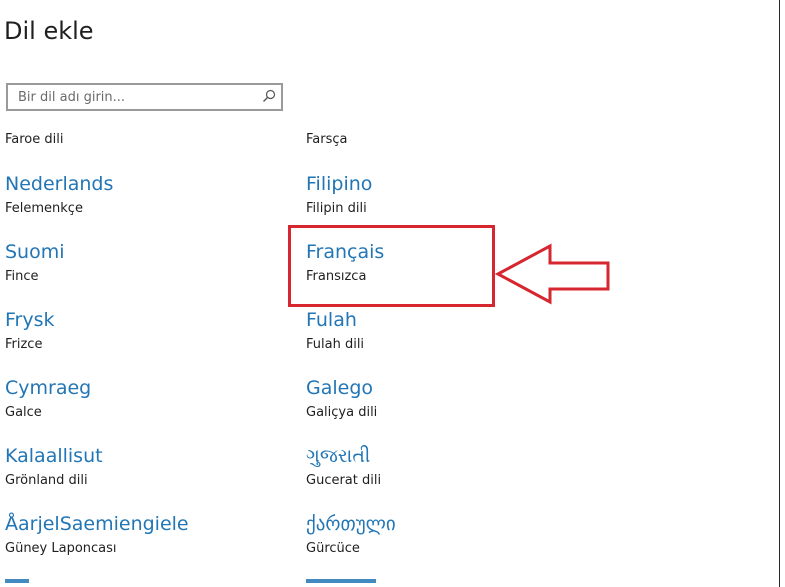  I want to click on language-item-filipino: Filipino Filipin dili, so click(436, 200).